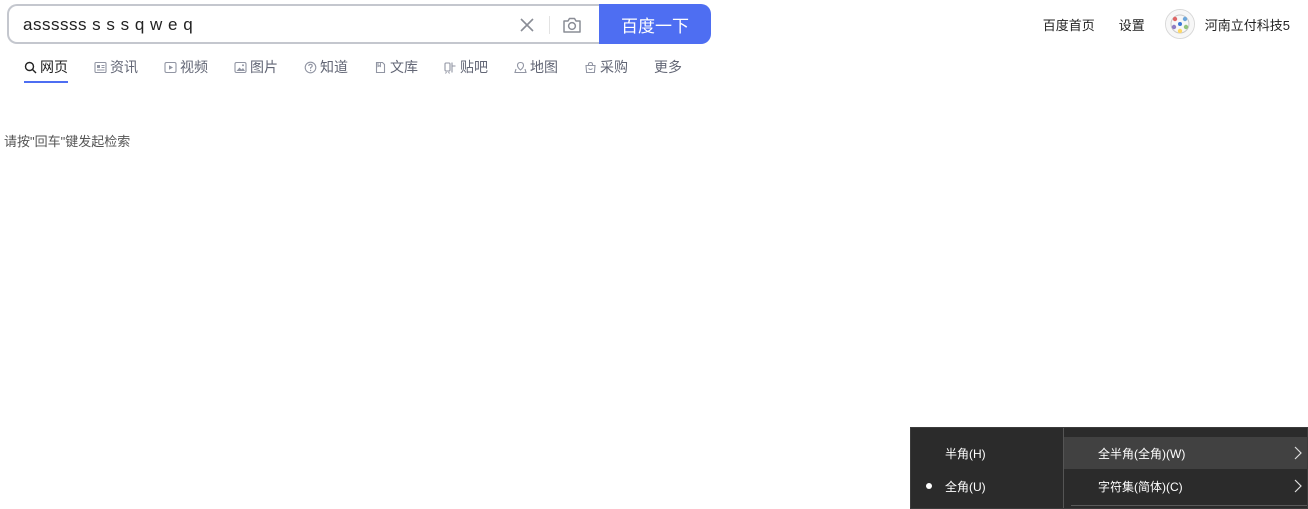 This screenshot has height=509, width=1308. I want to click on news-icon, so click(100, 67).